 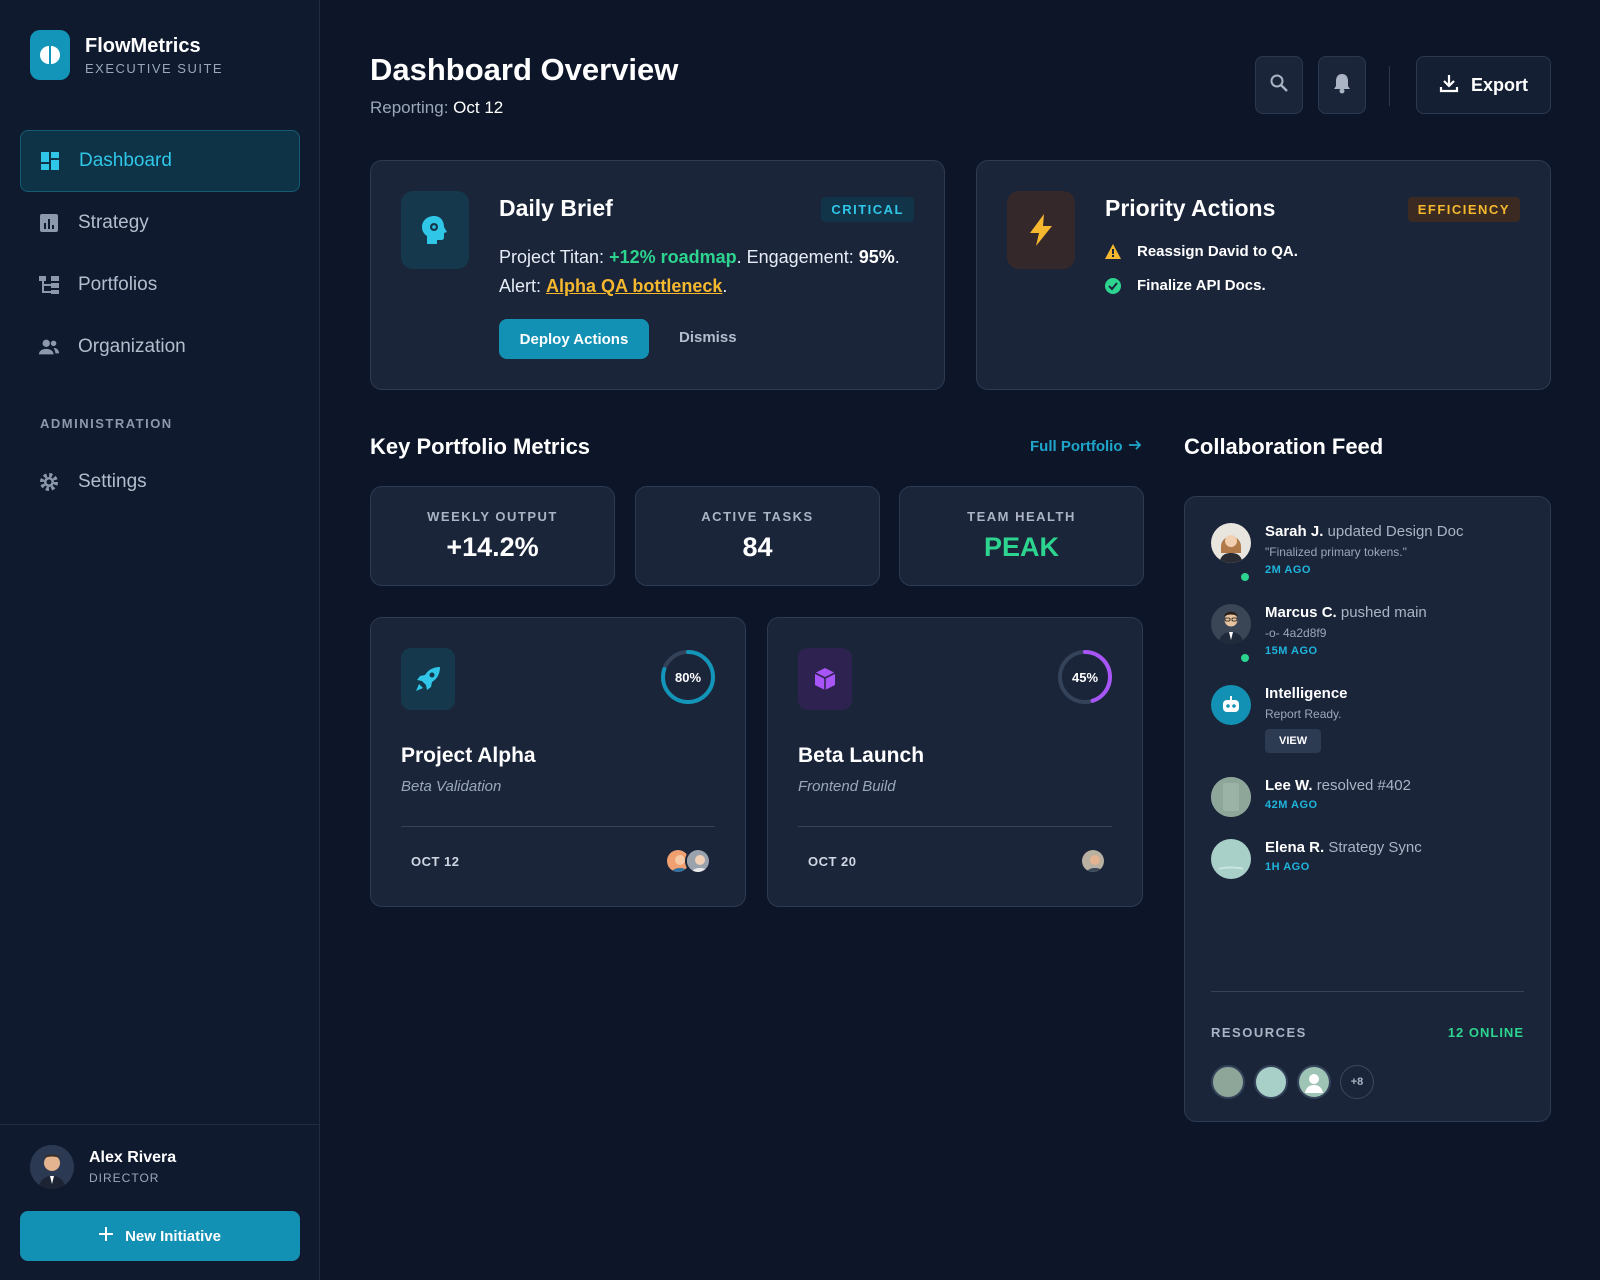 I want to click on metric-card-active-tasks: ACTIVE TASKS 84, so click(x=757, y=536).